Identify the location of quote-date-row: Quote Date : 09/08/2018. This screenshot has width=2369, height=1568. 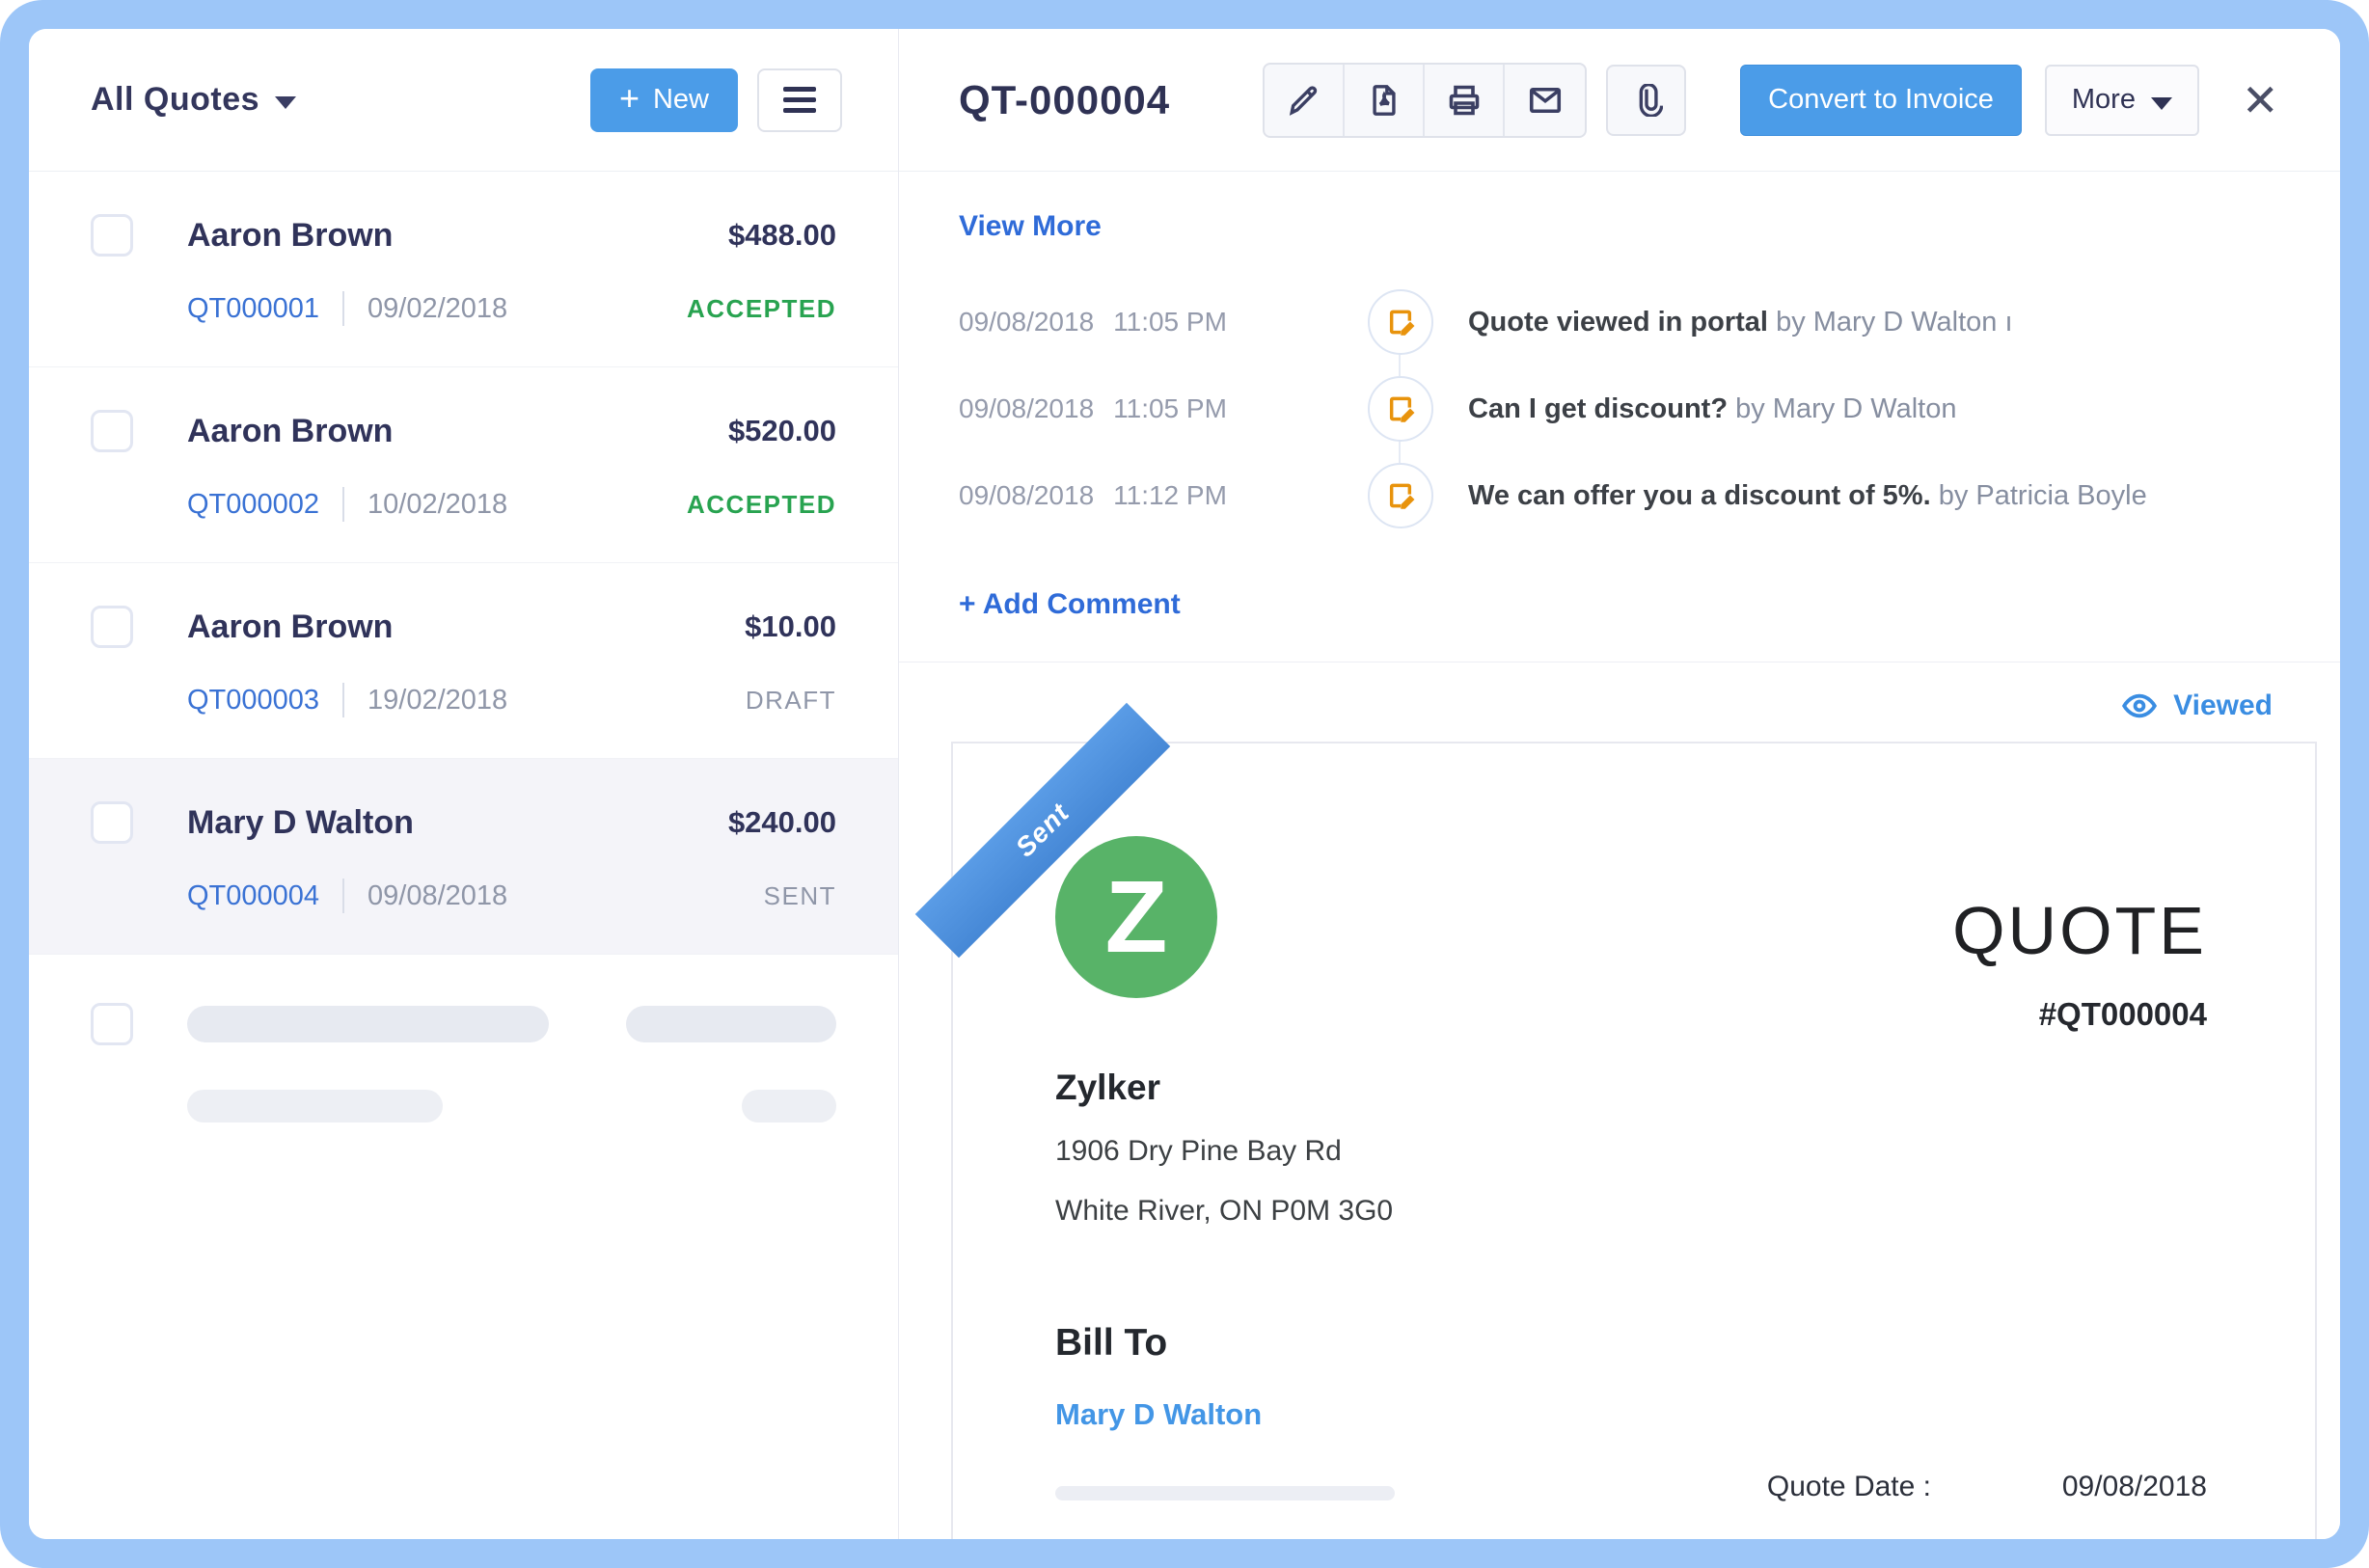
(1986, 1487).